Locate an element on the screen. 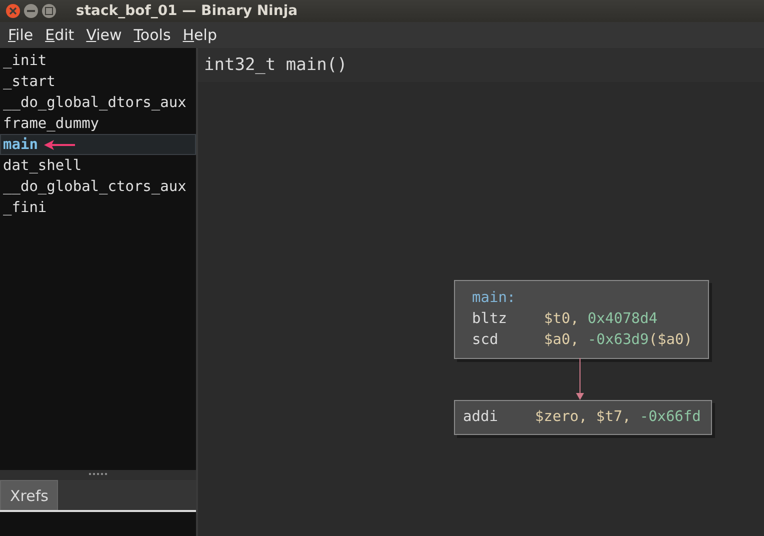 This screenshot has width=764, height=536. maximize-icon is located at coordinates (49, 11).